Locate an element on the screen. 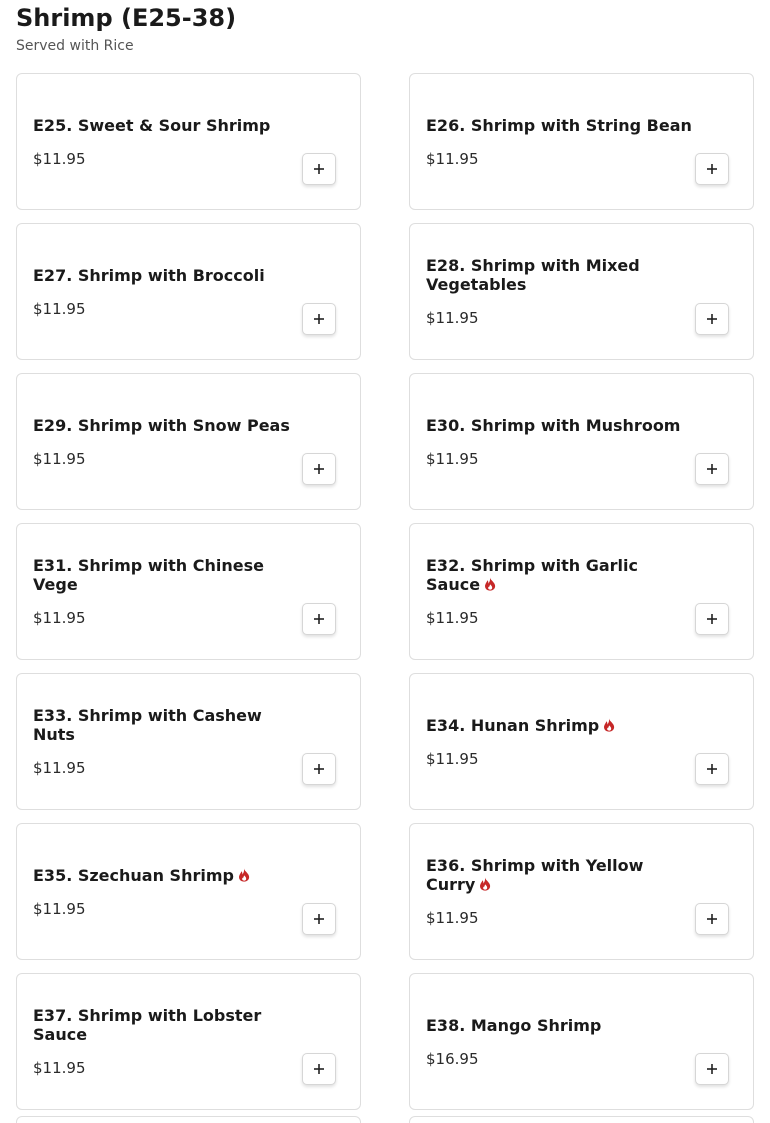 The image size is (770, 1123). menu-item-name: E35. Szechuan Shrimp is located at coordinates (166, 875).